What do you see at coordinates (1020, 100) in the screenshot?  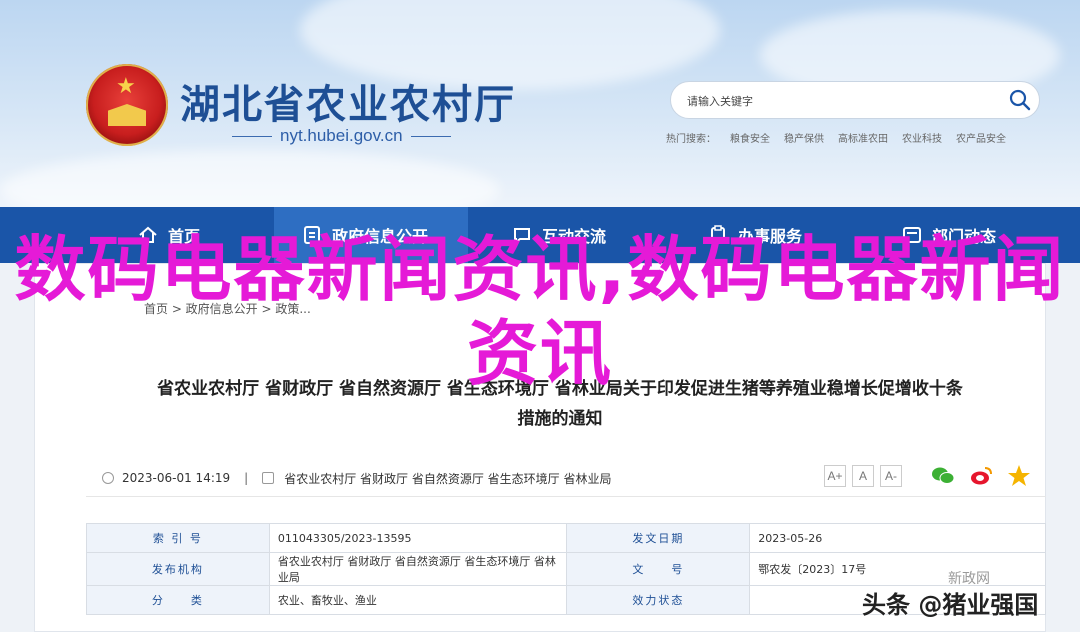 I see `search-icon` at bounding box center [1020, 100].